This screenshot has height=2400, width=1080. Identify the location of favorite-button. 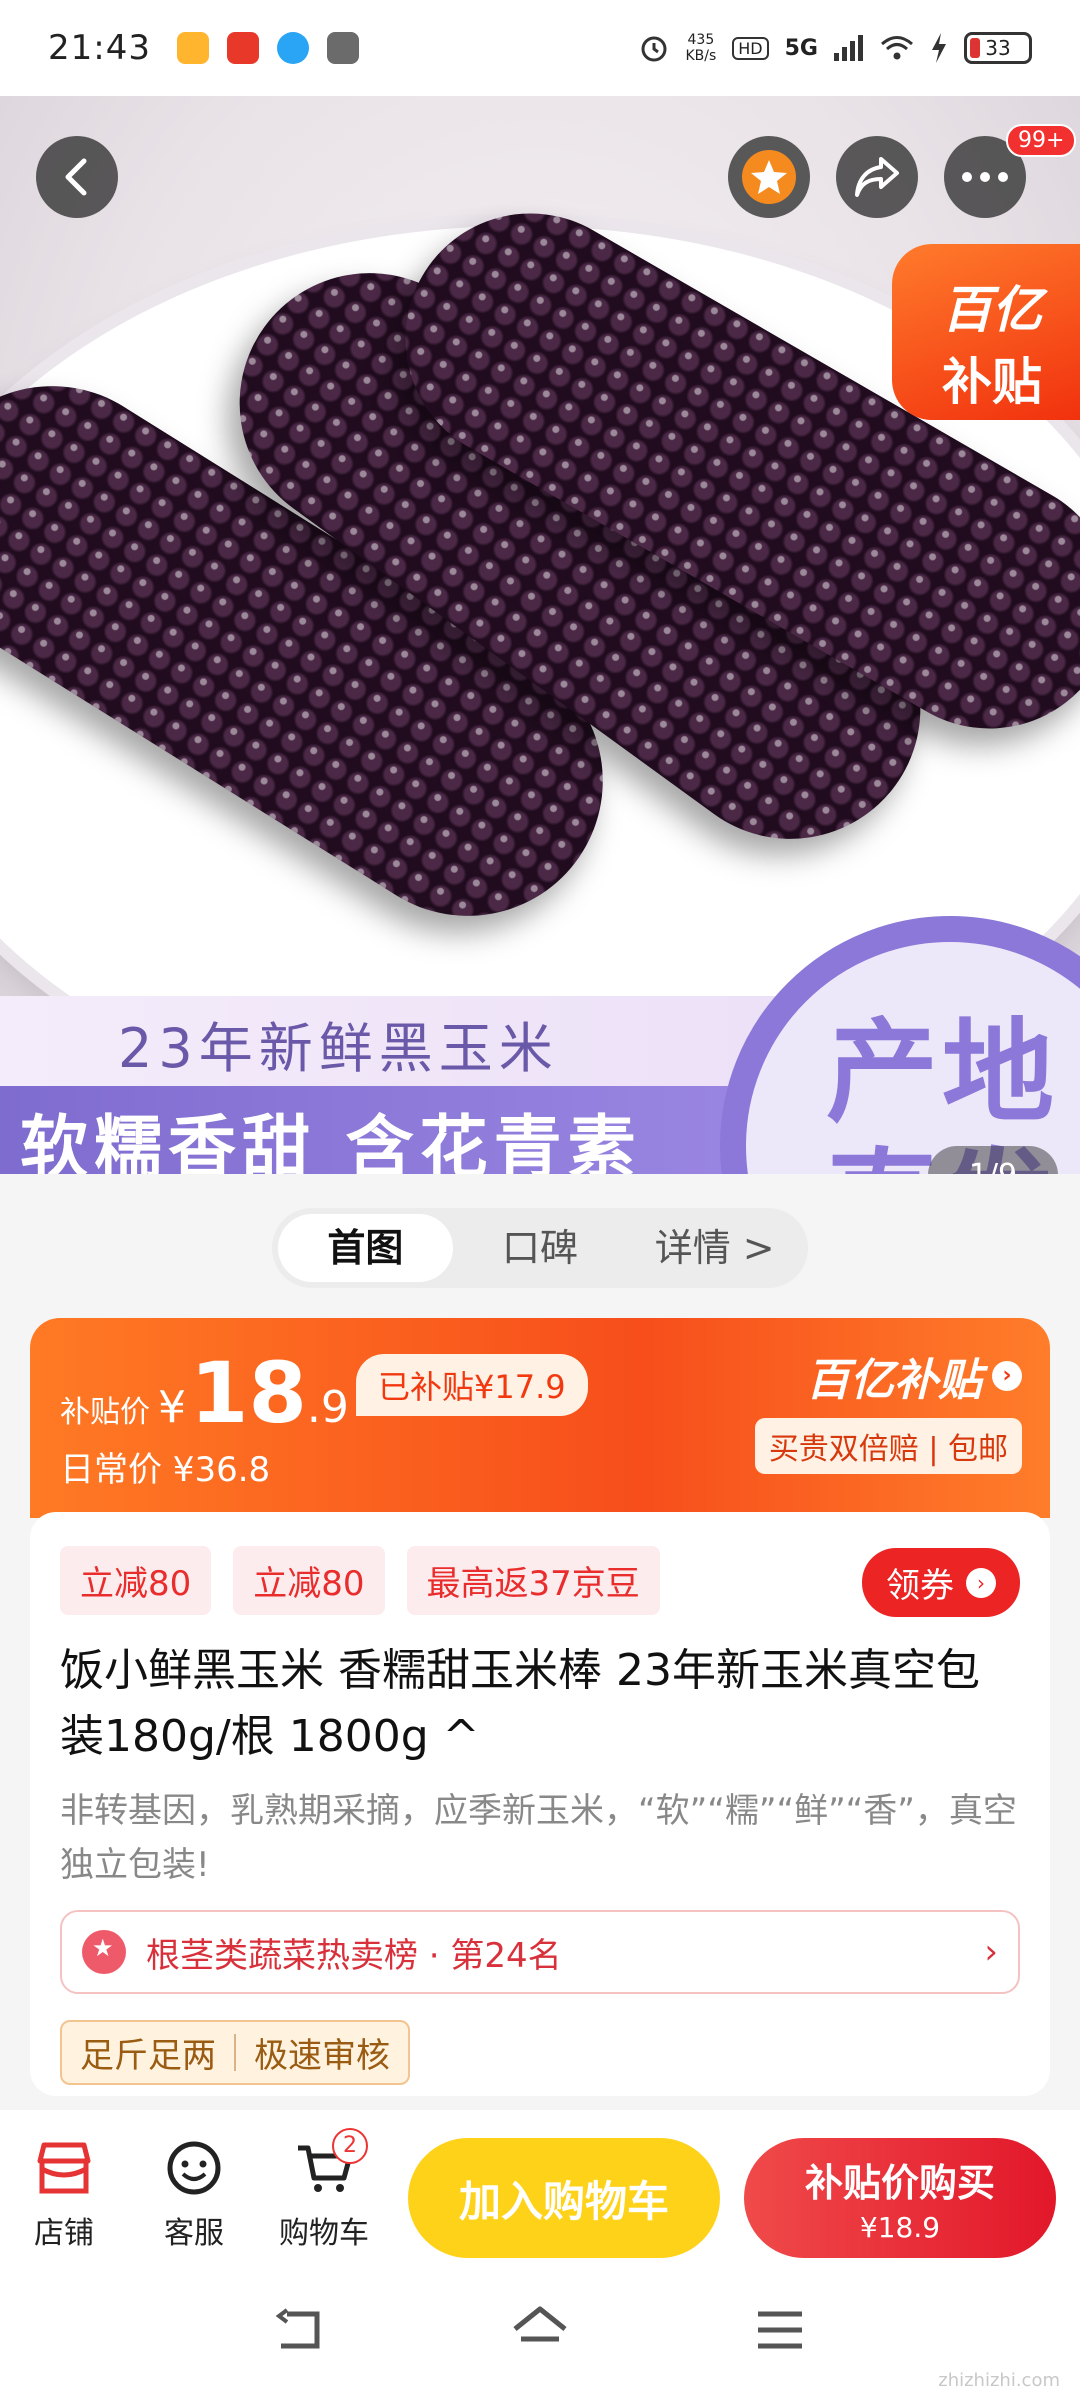
(769, 177).